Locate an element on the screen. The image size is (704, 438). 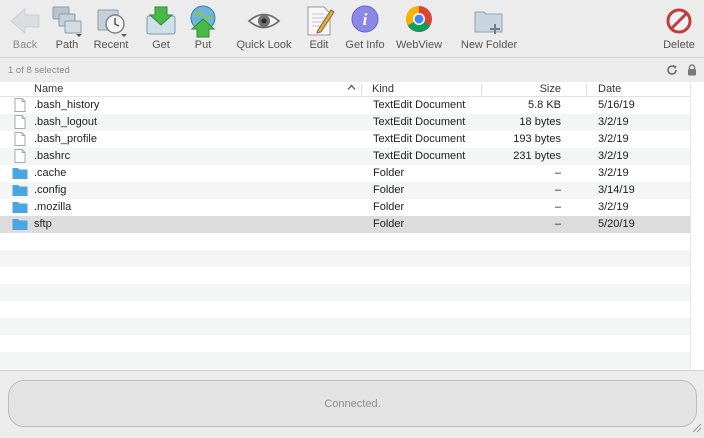
svg-text: i is located at coordinates (365, 19).